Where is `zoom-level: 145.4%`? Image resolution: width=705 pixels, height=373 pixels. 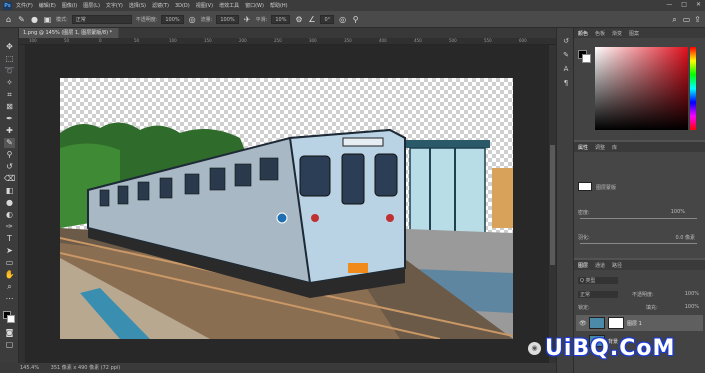
zoom-level: 145.4% is located at coordinates (29, 368).